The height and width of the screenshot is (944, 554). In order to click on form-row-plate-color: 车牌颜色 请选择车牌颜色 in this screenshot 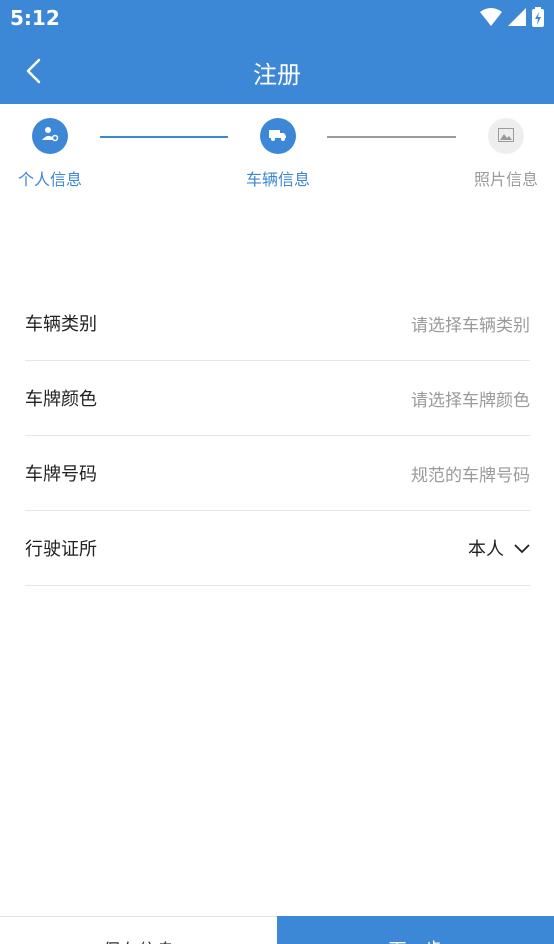, I will do `click(277, 398)`.